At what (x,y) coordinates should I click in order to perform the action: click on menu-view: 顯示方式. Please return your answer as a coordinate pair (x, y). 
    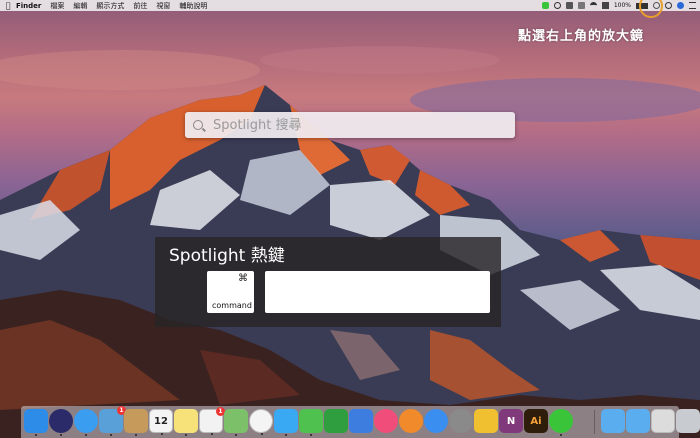
    Looking at the image, I should click on (110, 6).